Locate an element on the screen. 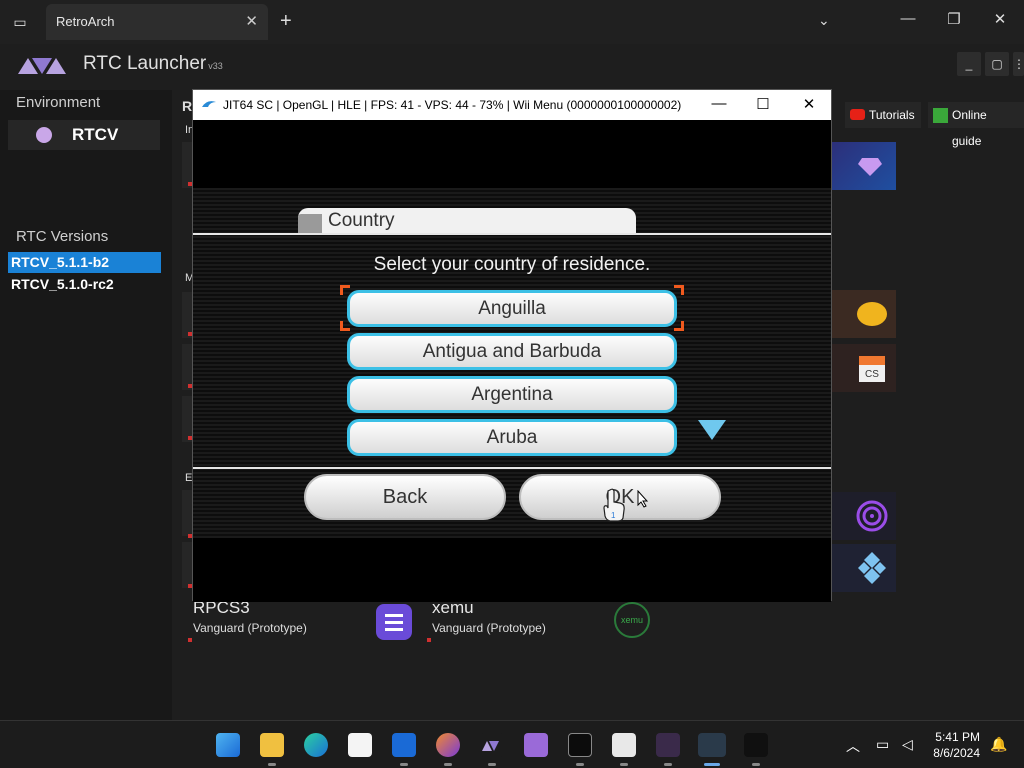 Image resolution: width=1024 pixels, height=768 pixels. guide-icon is located at coordinates (940, 115).